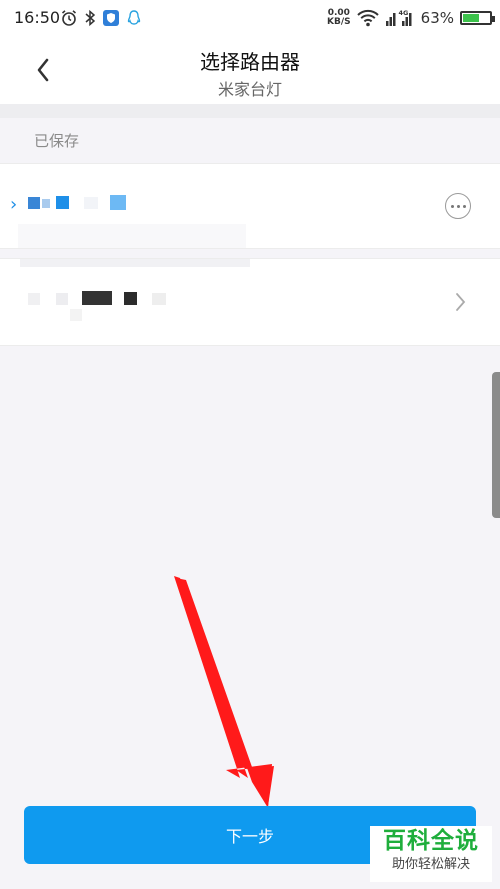  What do you see at coordinates (69, 18) in the screenshot?
I see `alarm-icon` at bounding box center [69, 18].